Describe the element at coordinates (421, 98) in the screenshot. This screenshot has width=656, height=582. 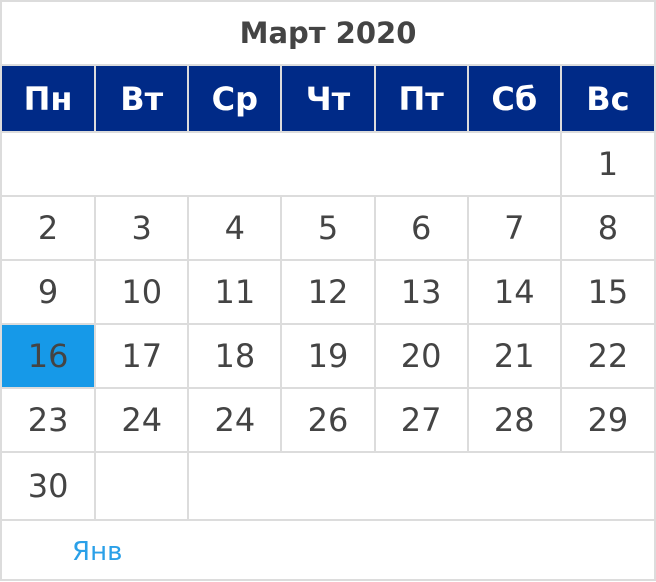
I see `weekday-header: Пт` at that location.